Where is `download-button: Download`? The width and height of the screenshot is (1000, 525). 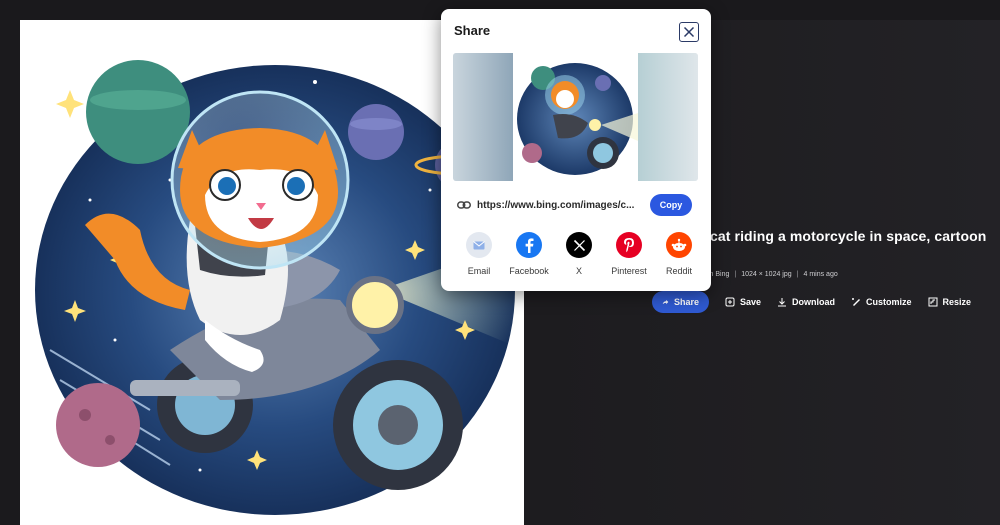
download-button: Download is located at coordinates (806, 302).